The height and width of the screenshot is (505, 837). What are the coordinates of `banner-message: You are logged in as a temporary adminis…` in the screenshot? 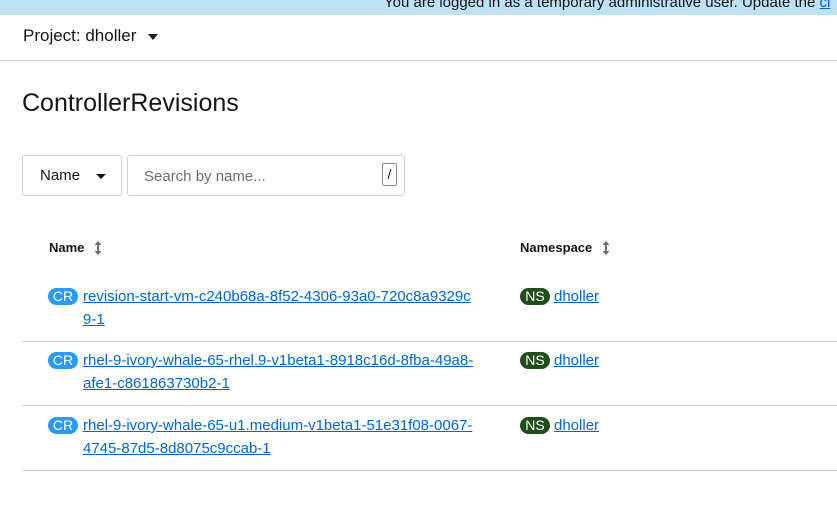 It's located at (607, 5).